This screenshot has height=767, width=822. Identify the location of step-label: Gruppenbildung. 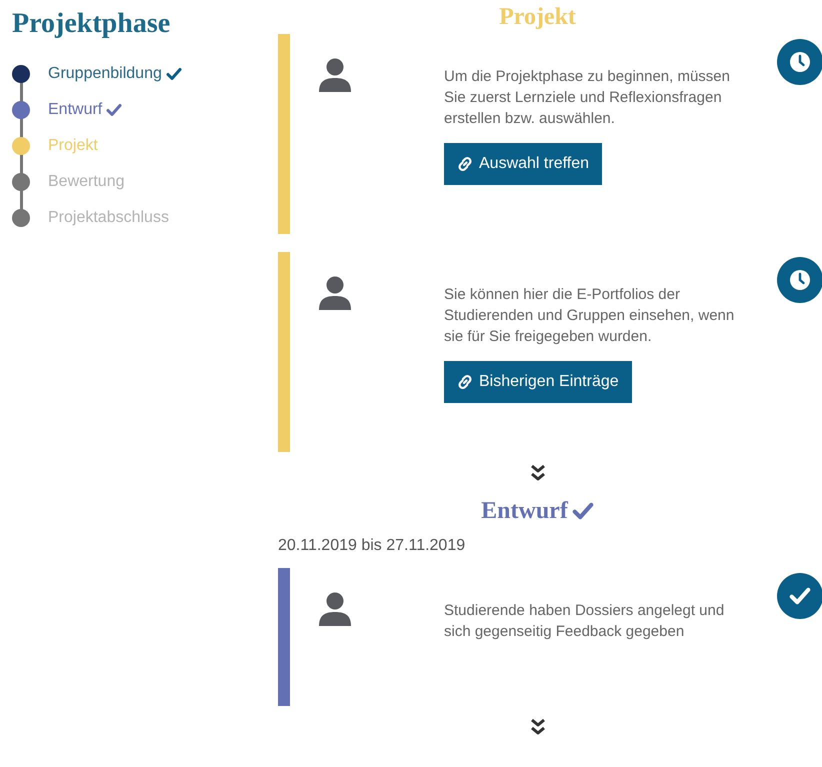
(105, 74).